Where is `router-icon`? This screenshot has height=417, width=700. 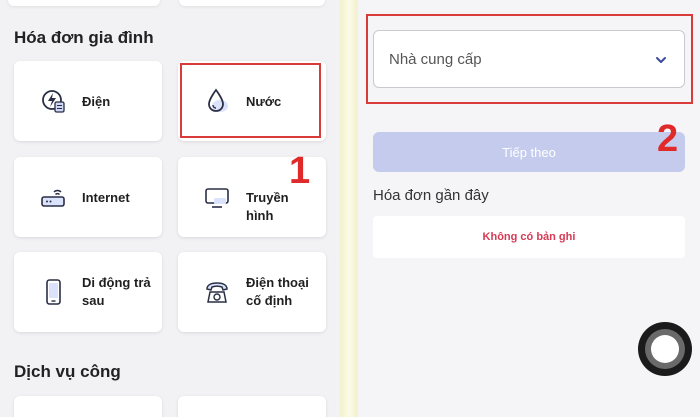 router-icon is located at coordinates (53, 198).